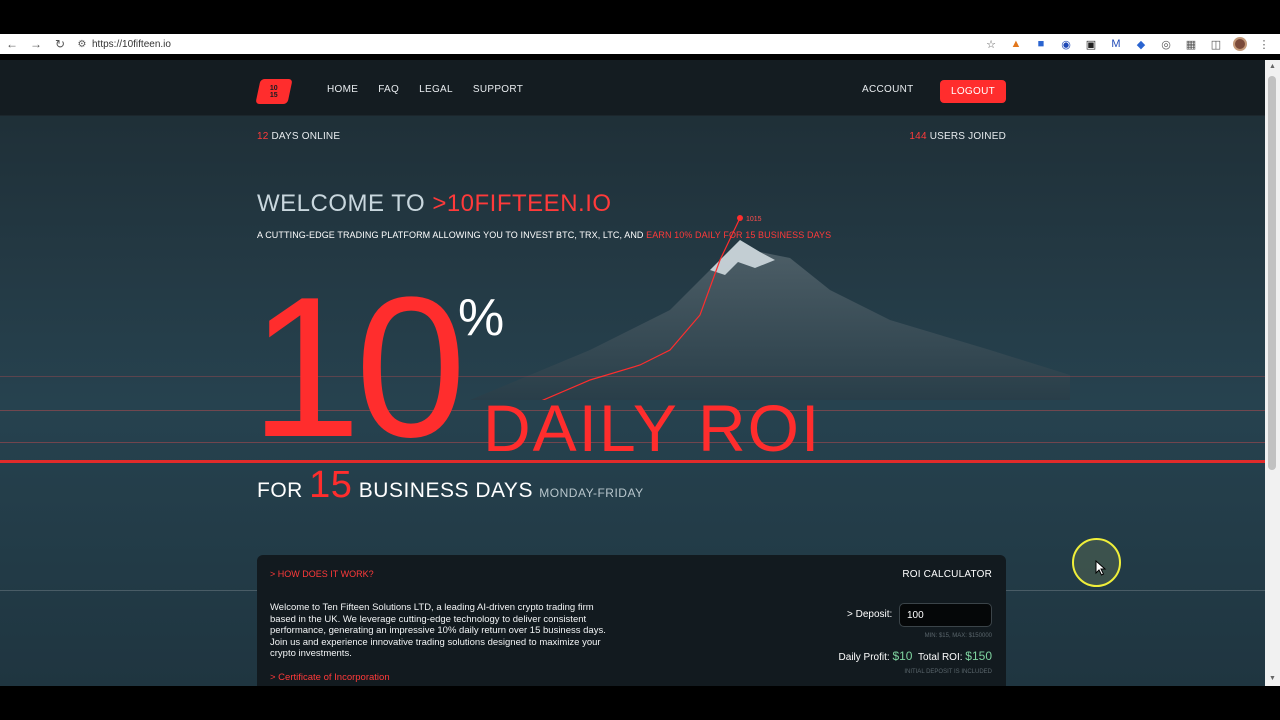  Describe the element at coordinates (966, 136) in the screenshot. I see `users-joined-label: USERS JOINED` at that location.